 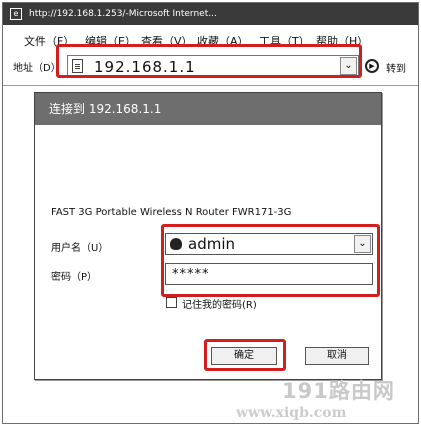 What do you see at coordinates (80, 248) in the screenshot?
I see `username-label: 用户名（U）` at bounding box center [80, 248].